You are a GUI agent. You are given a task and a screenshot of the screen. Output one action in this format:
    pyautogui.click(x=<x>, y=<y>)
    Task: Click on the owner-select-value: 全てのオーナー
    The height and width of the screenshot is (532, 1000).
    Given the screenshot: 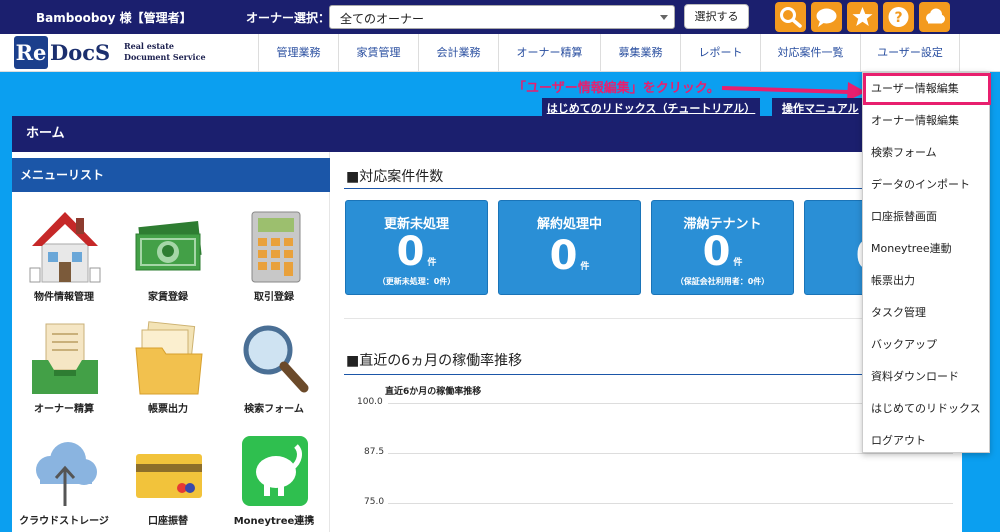 What is the action you would take?
    pyautogui.click(x=382, y=19)
    